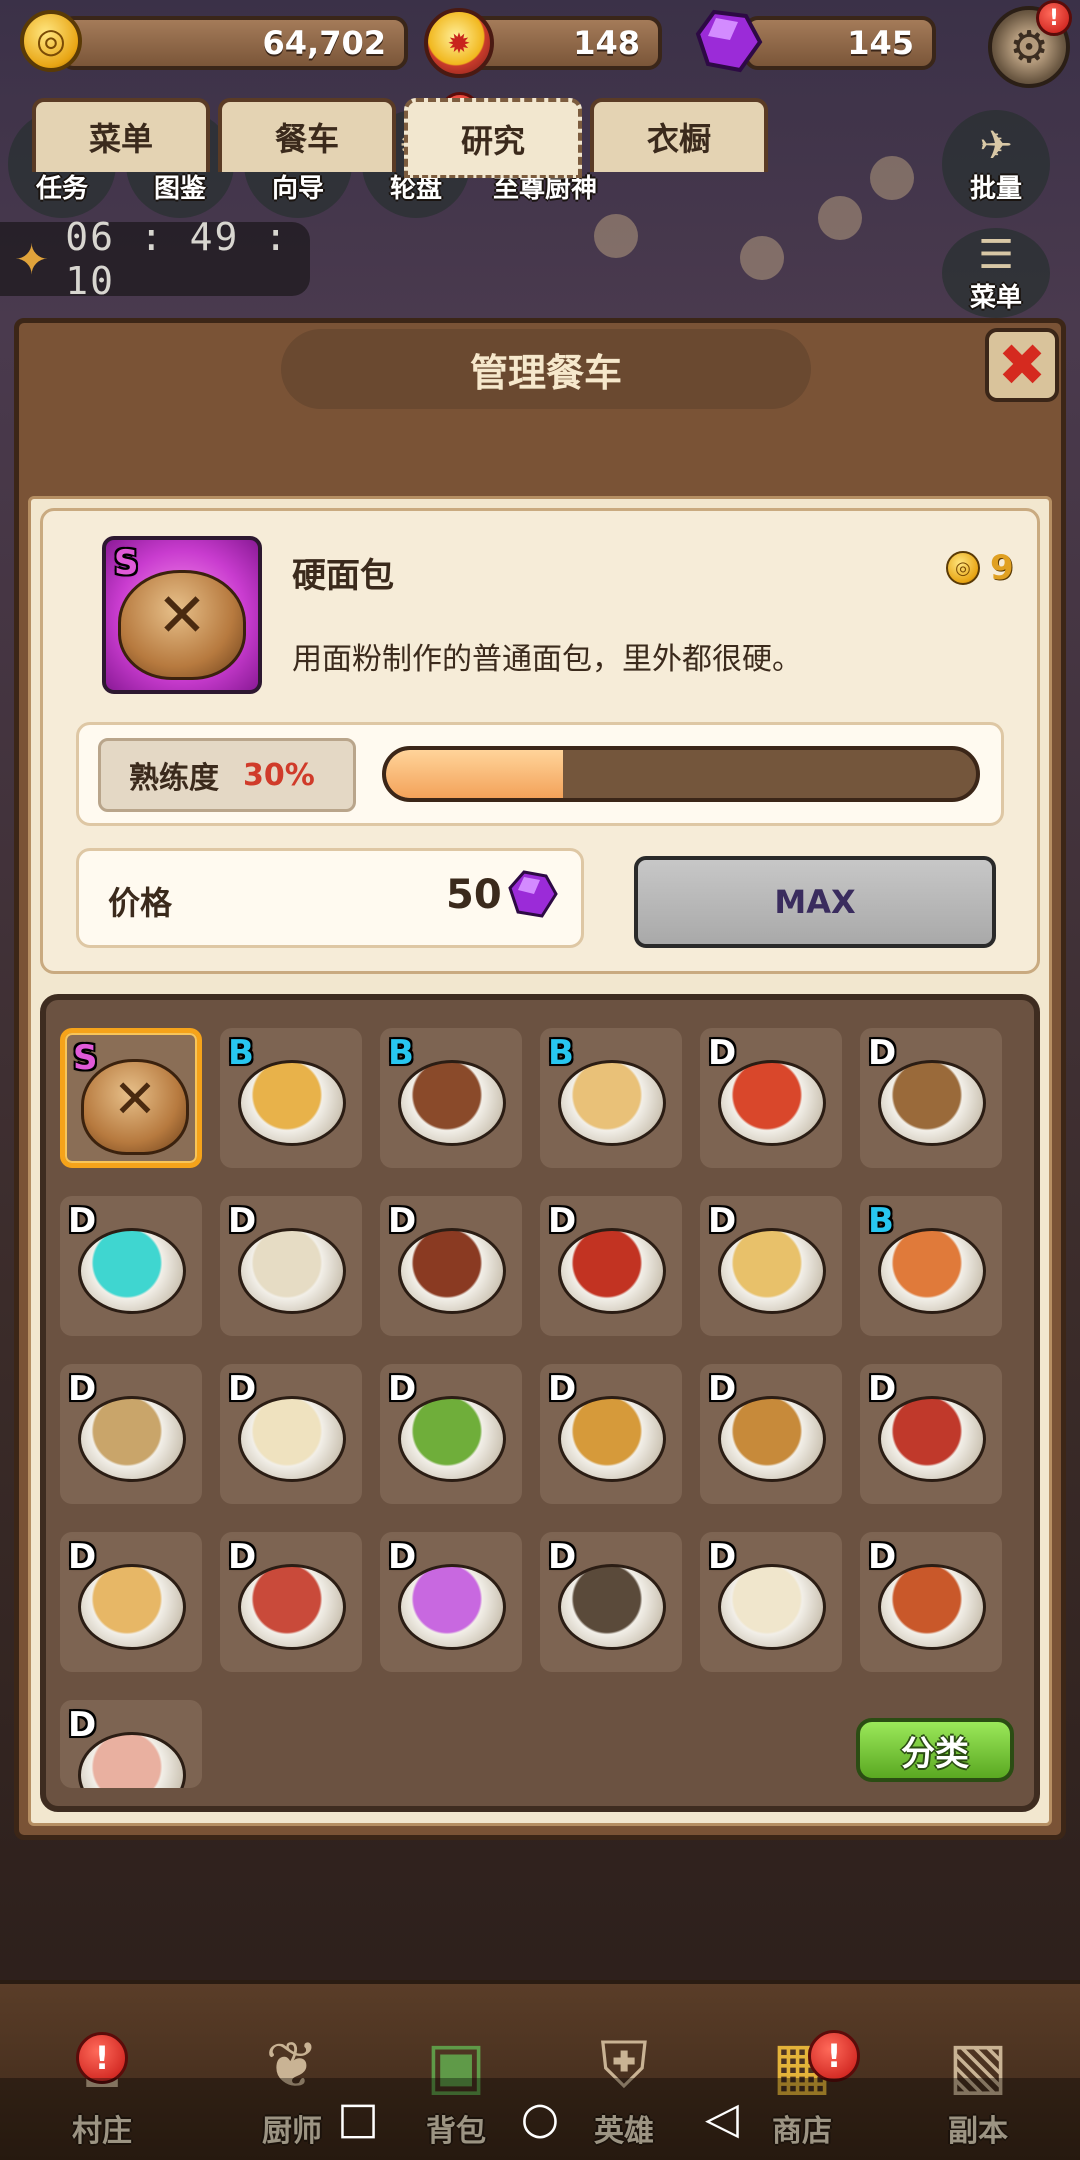 This screenshot has width=1080, height=2160. What do you see at coordinates (324, 43) in the screenshot?
I see `coin-amount: 64,702` at bounding box center [324, 43].